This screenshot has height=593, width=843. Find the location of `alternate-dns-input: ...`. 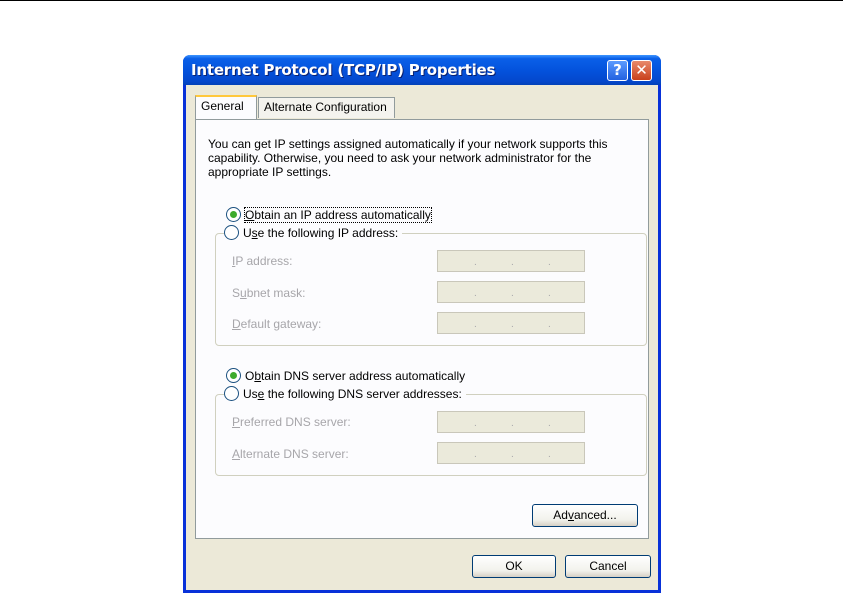

alternate-dns-input: ... is located at coordinates (511, 453).